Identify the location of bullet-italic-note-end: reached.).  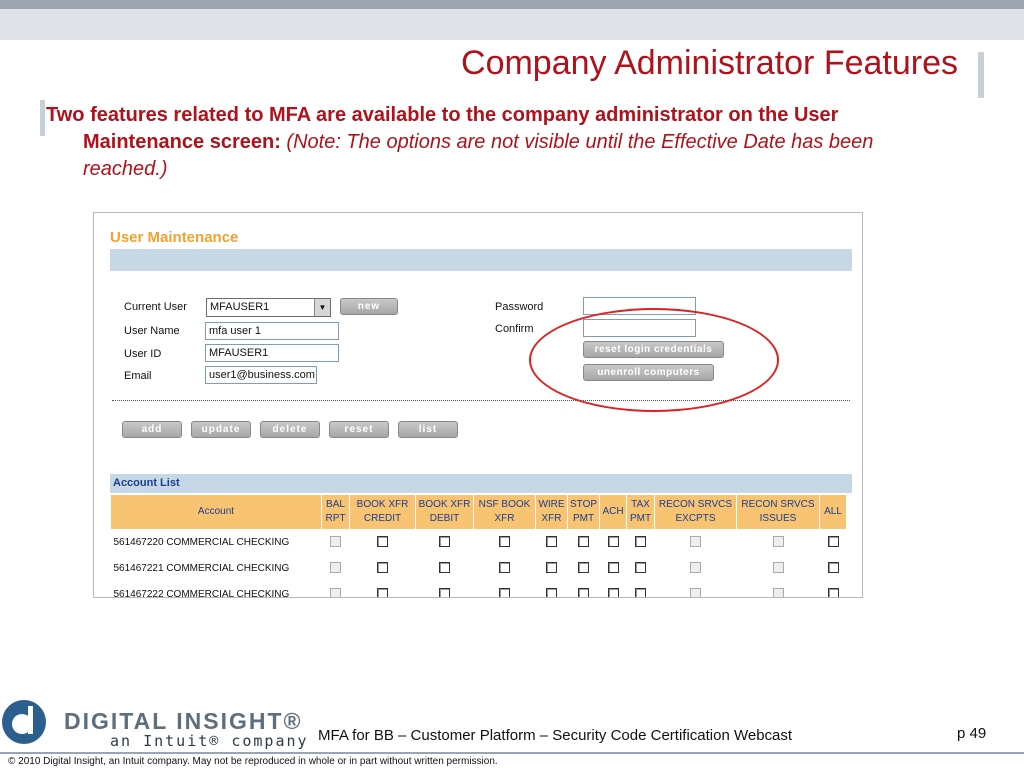
(125, 169).